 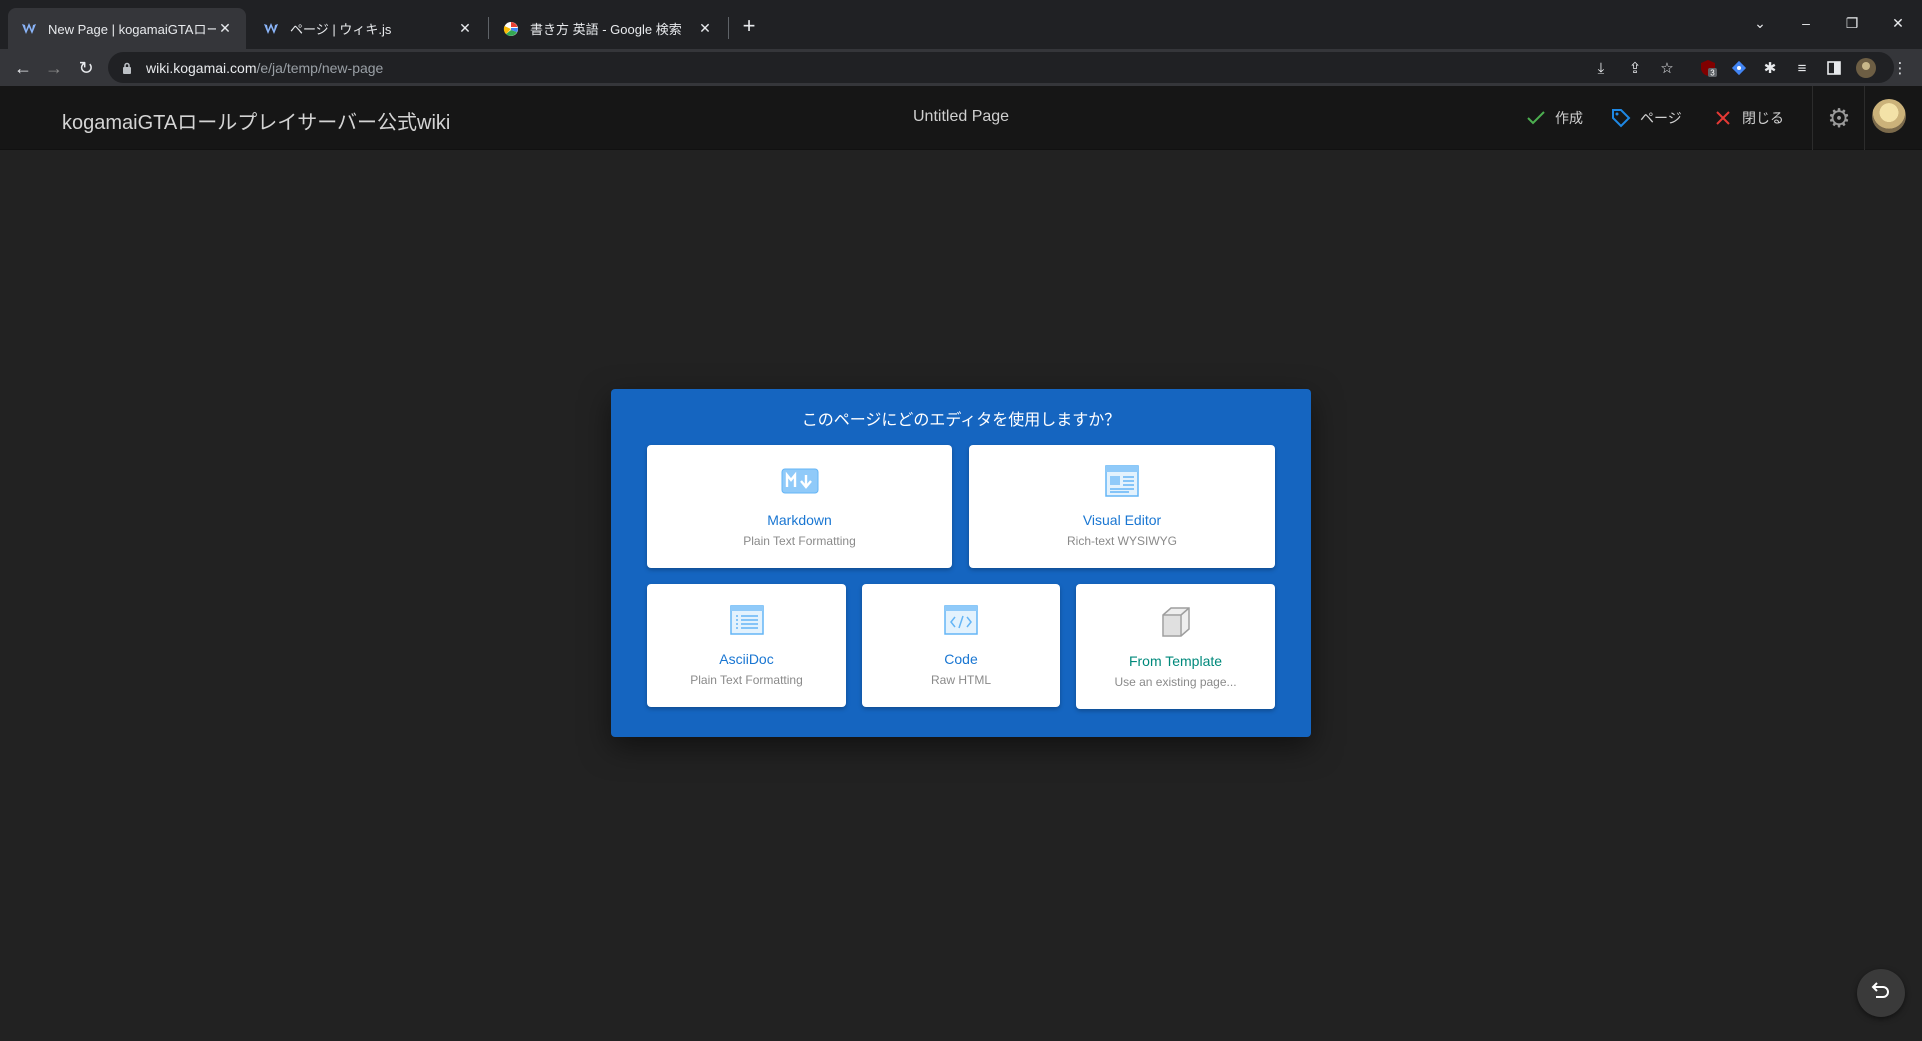 I want to click on editor-name: AsciiDoc, so click(x=746, y=659).